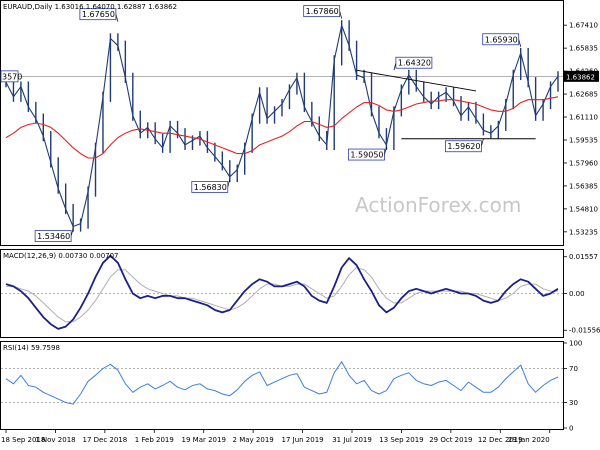  I want to click on date-tick-label: 29 Jan 2020, so click(529, 440).